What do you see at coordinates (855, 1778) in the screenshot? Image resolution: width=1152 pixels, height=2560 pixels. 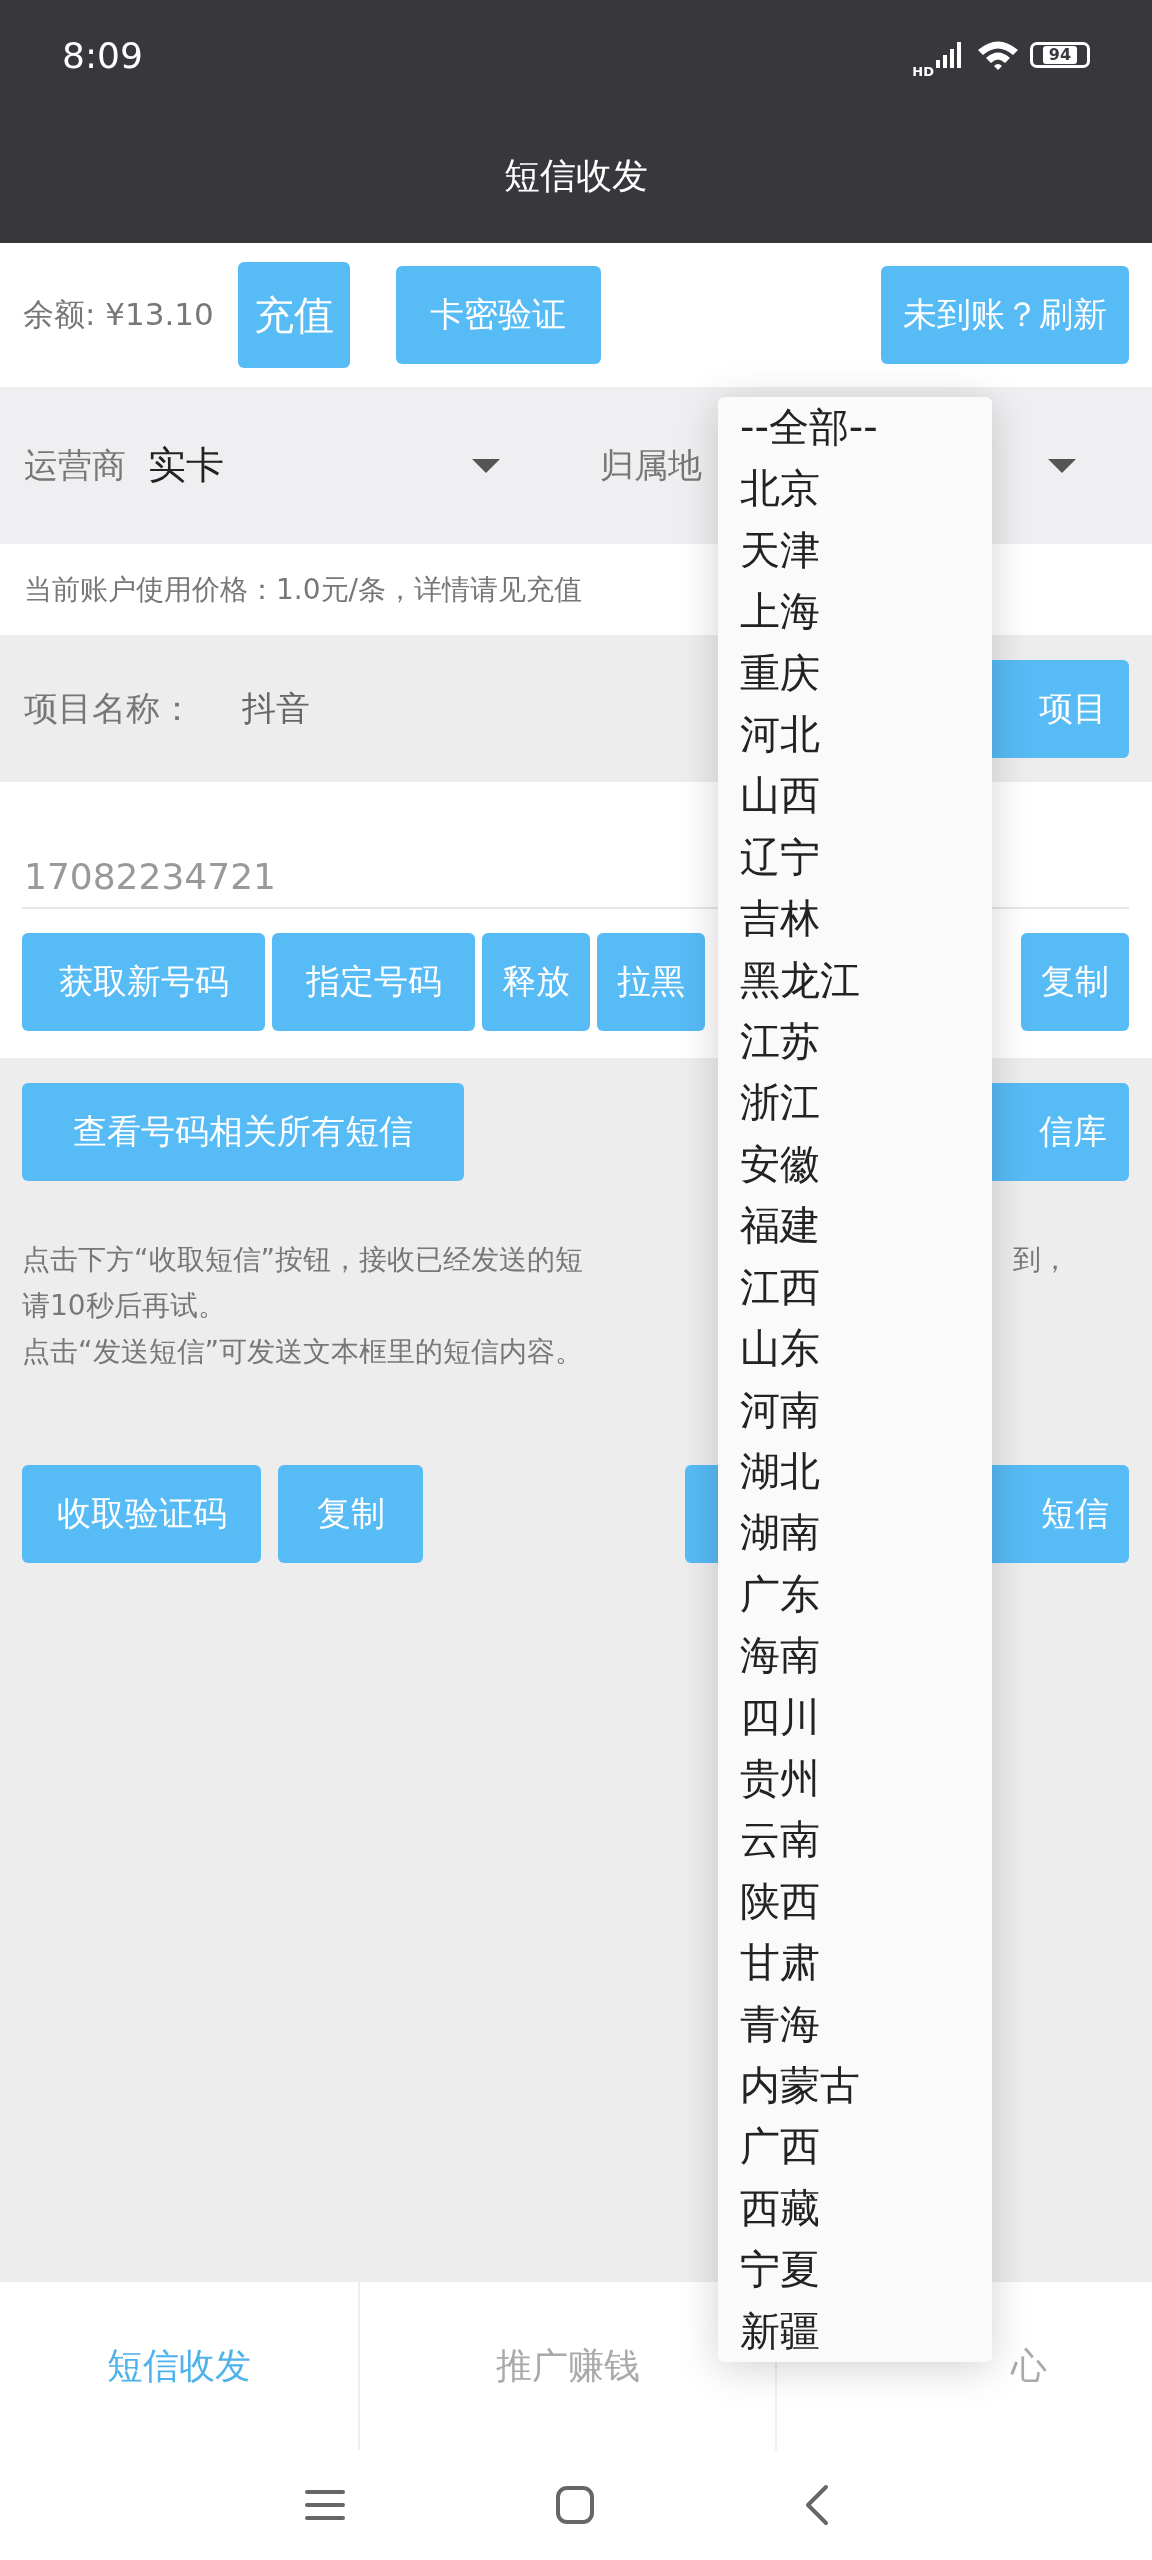 I see `region-option: 贵州` at bounding box center [855, 1778].